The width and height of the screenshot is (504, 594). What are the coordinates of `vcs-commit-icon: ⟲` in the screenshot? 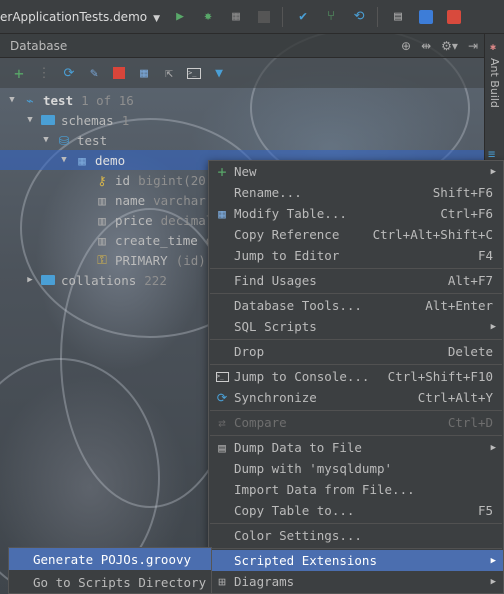 It's located at (359, 17).